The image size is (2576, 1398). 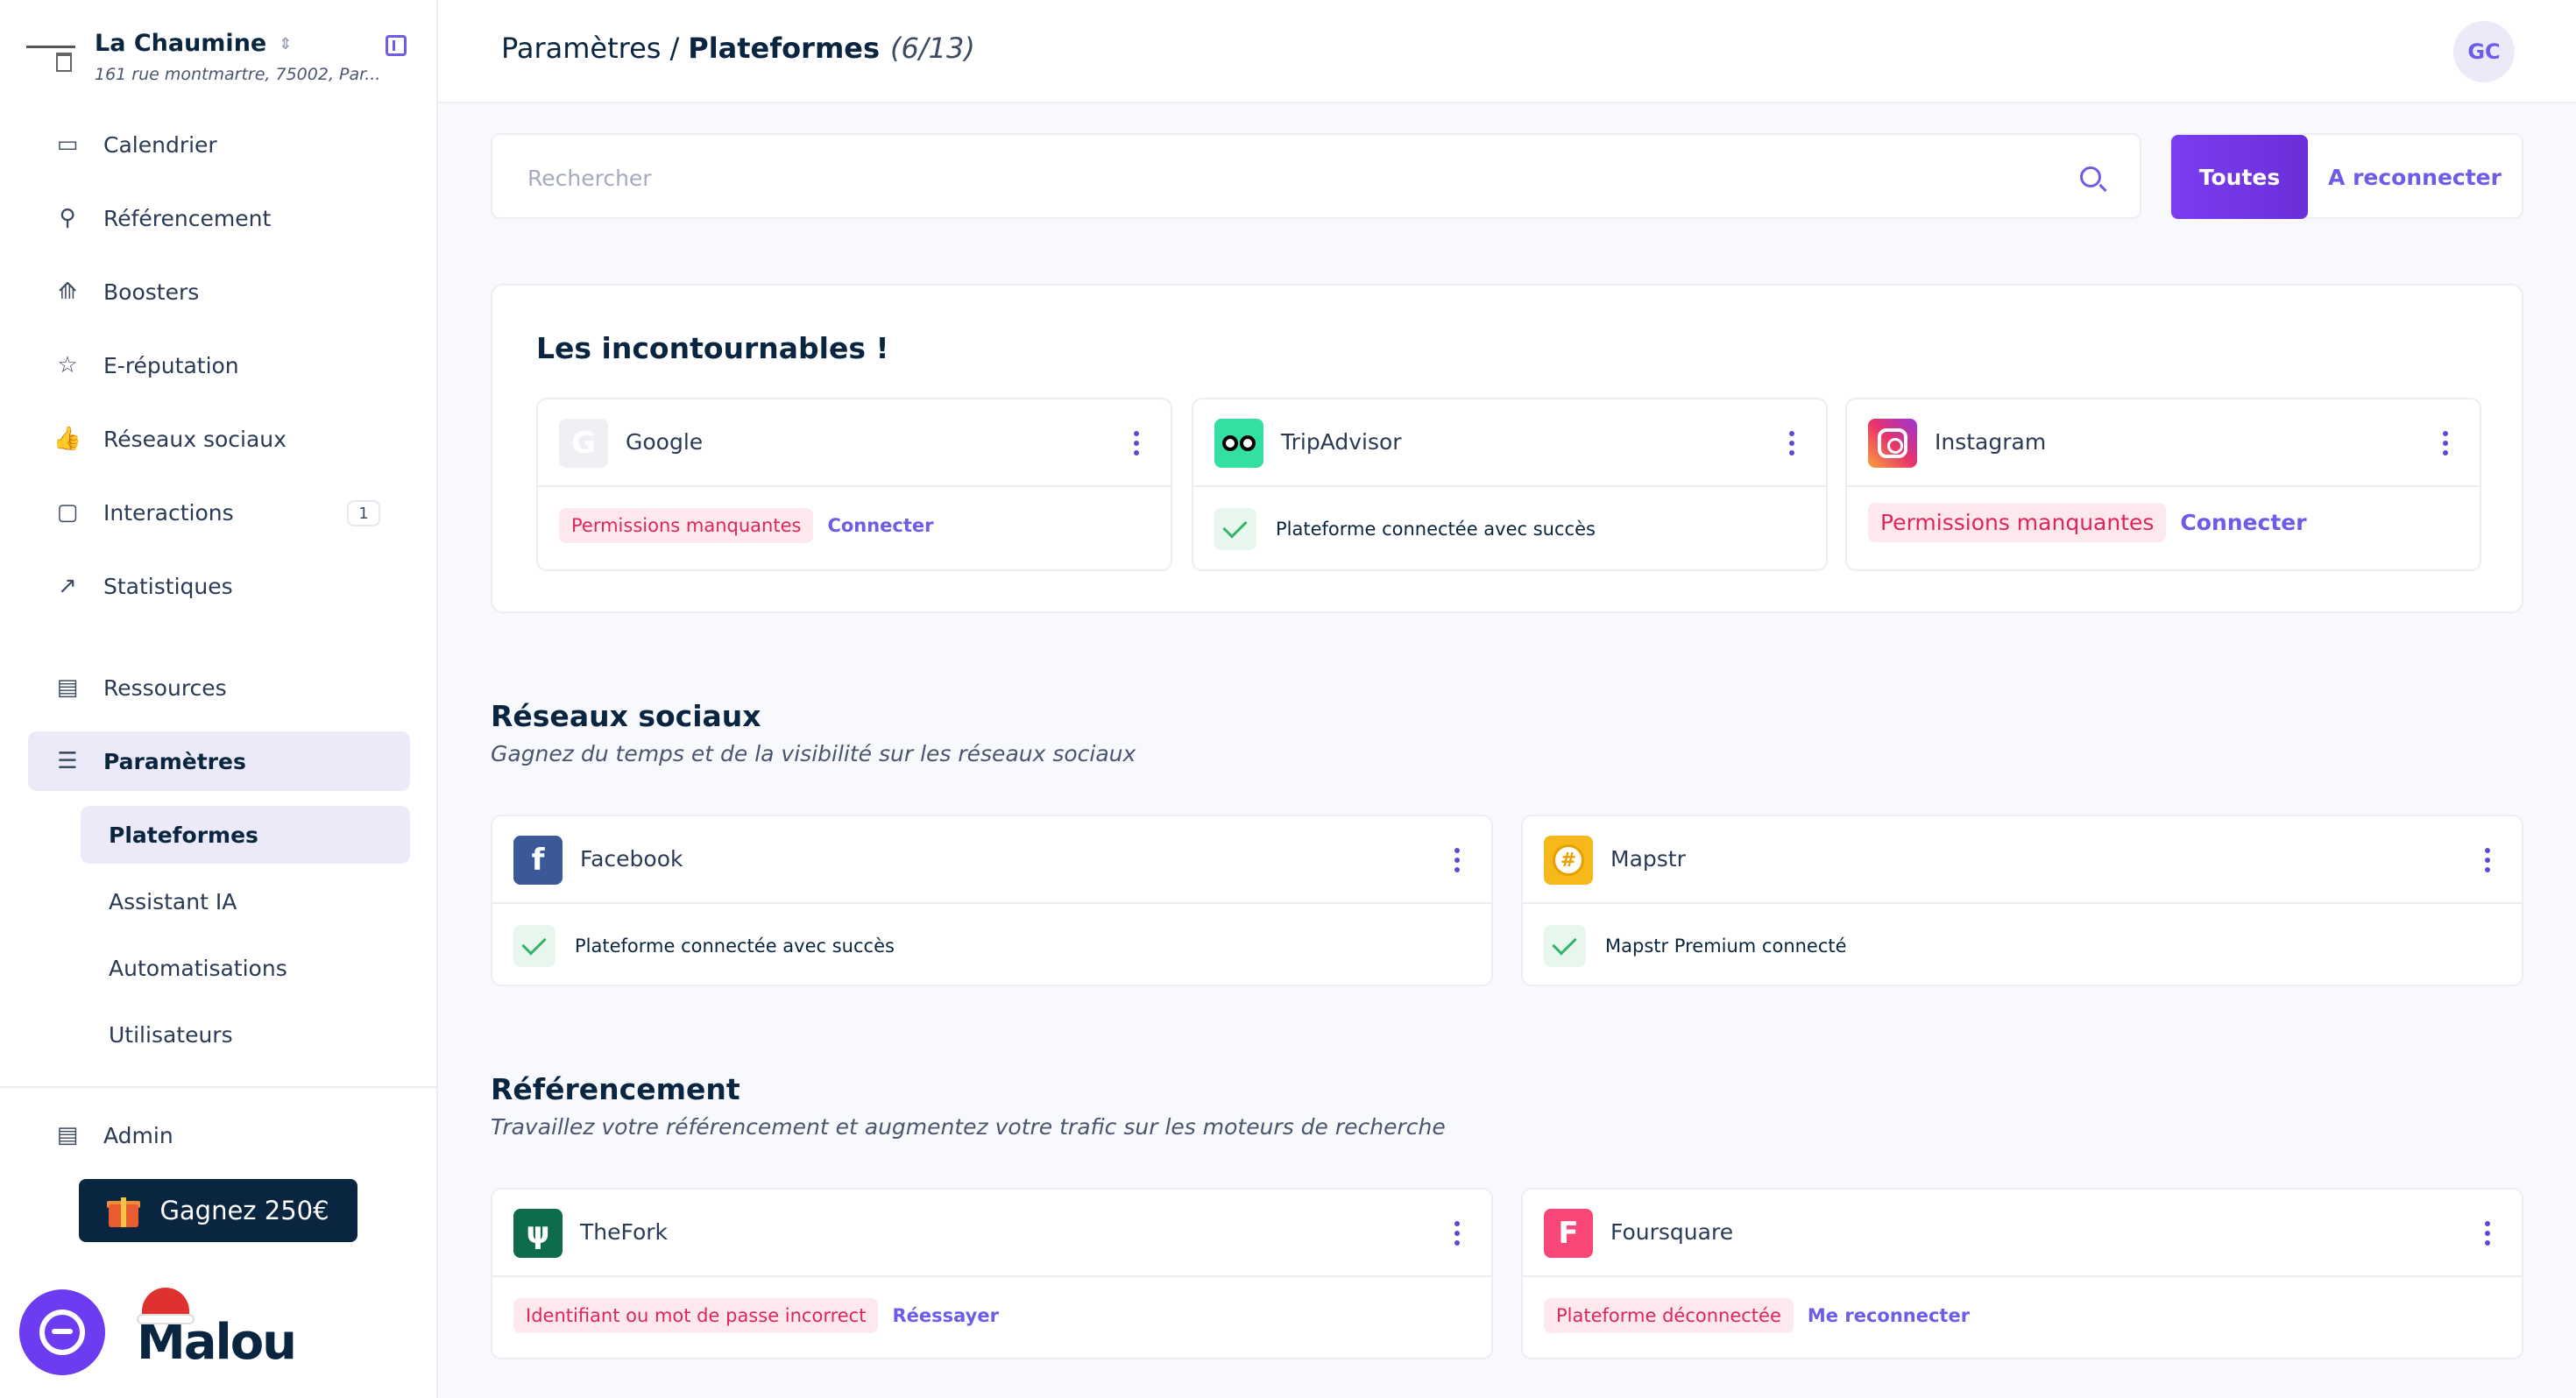 I want to click on instagram-logo-icon, so click(x=1892, y=443).